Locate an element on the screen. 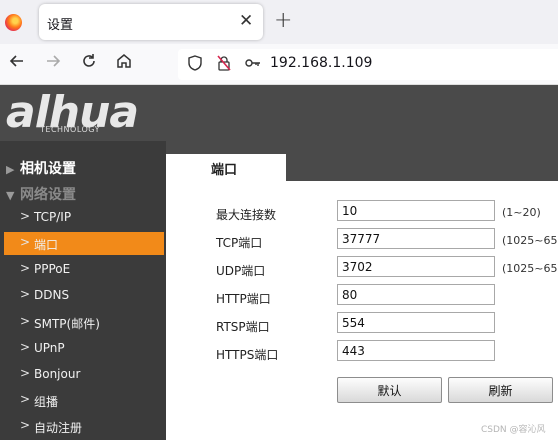 The height and width of the screenshot is (440, 558). refresh-button: 刷新 is located at coordinates (500, 390).